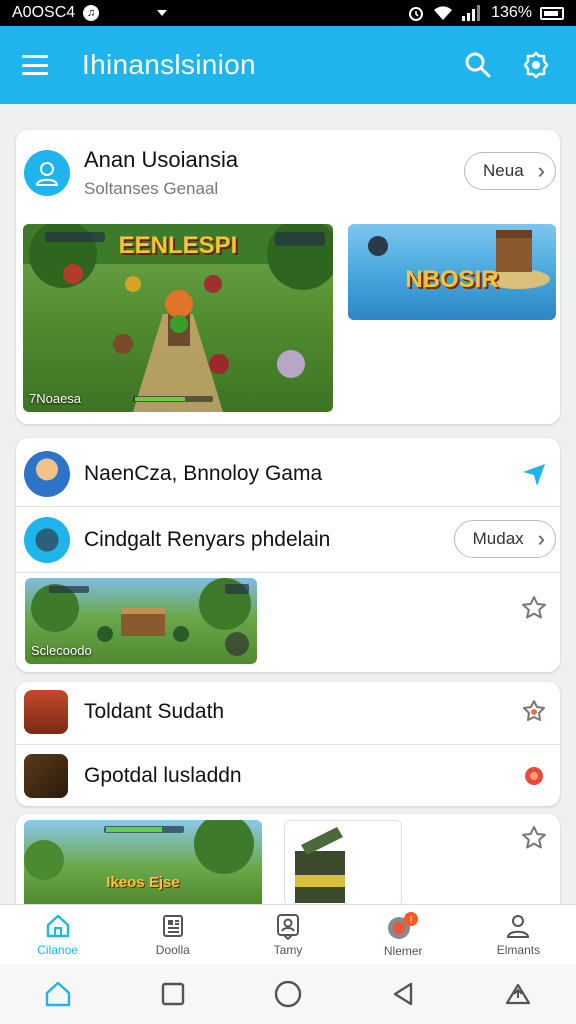 This screenshot has height=1024, width=576. I want to click on game-thumbnail: Sclecoodo, so click(141, 621).